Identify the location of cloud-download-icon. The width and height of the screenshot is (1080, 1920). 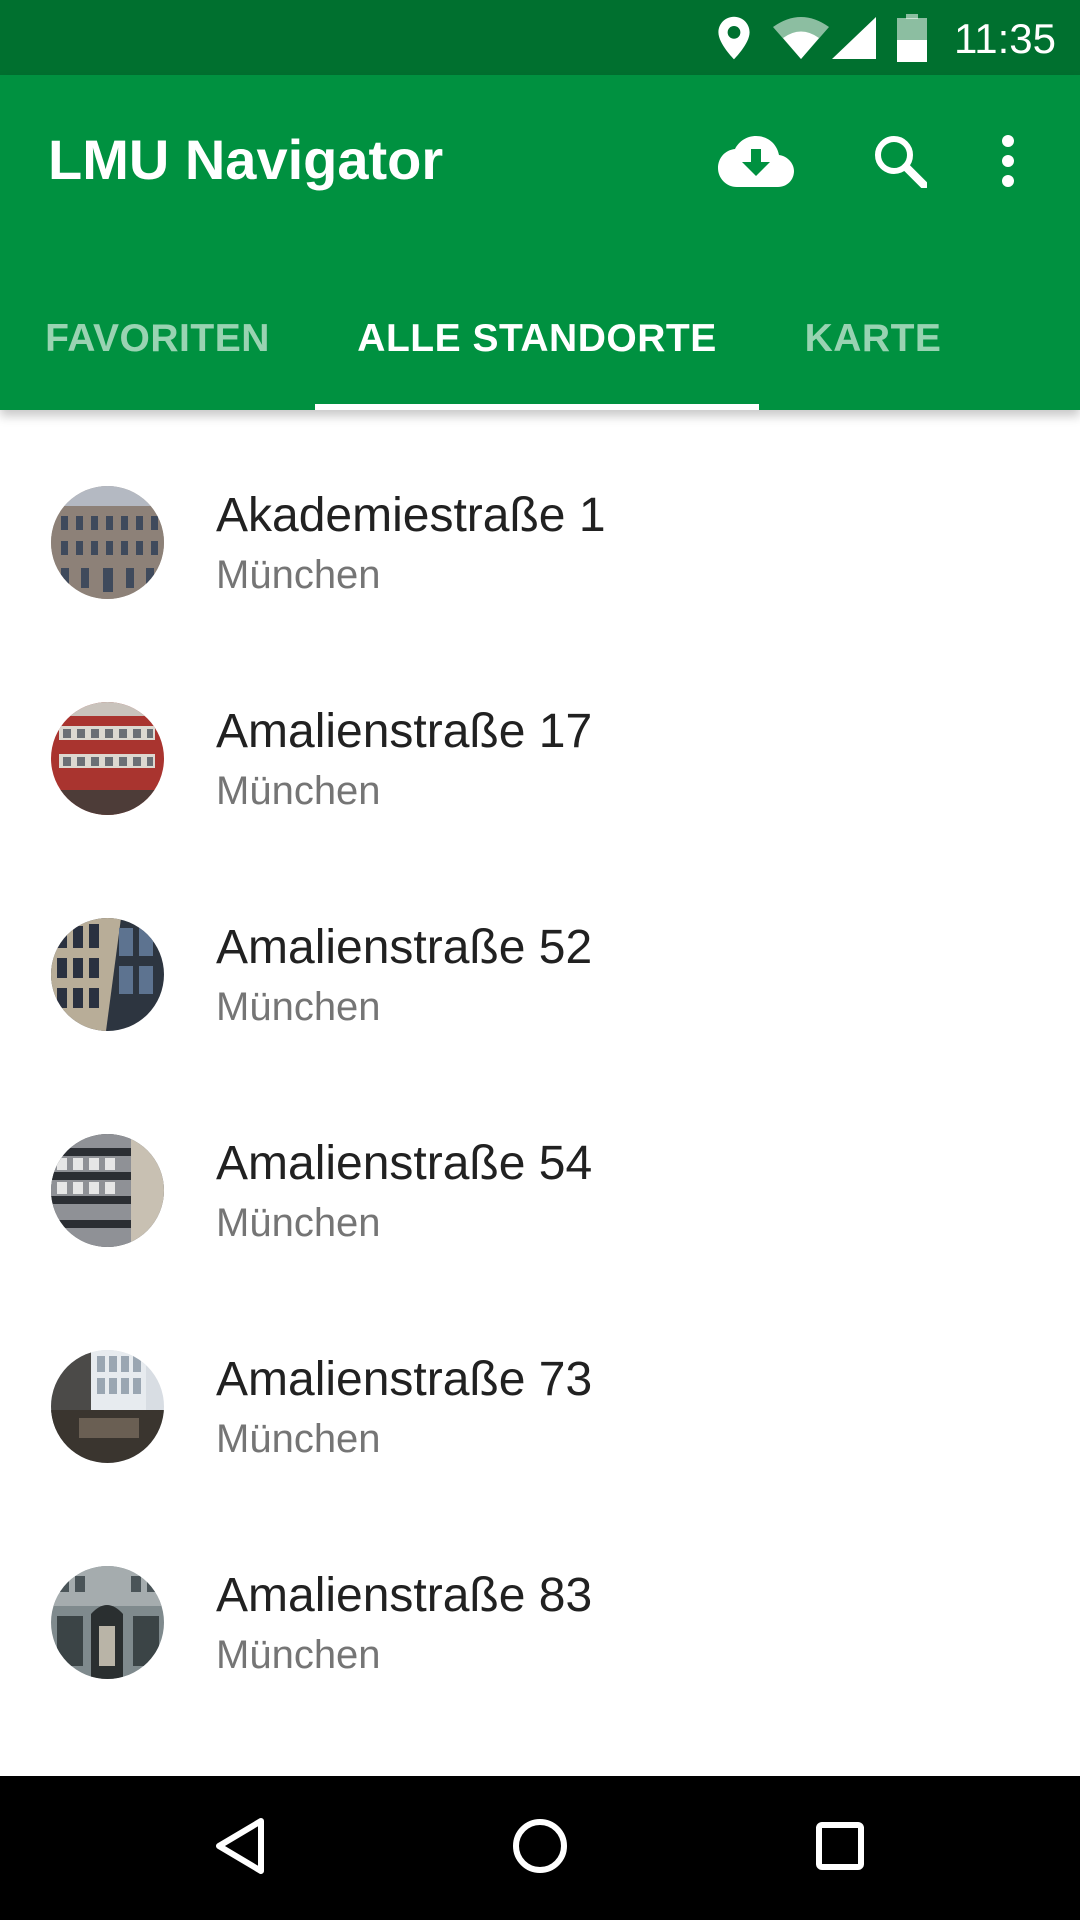
(756, 163).